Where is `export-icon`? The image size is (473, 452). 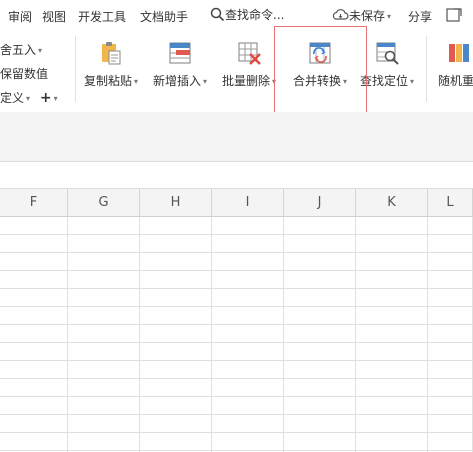
export-icon is located at coordinates (454, 16).